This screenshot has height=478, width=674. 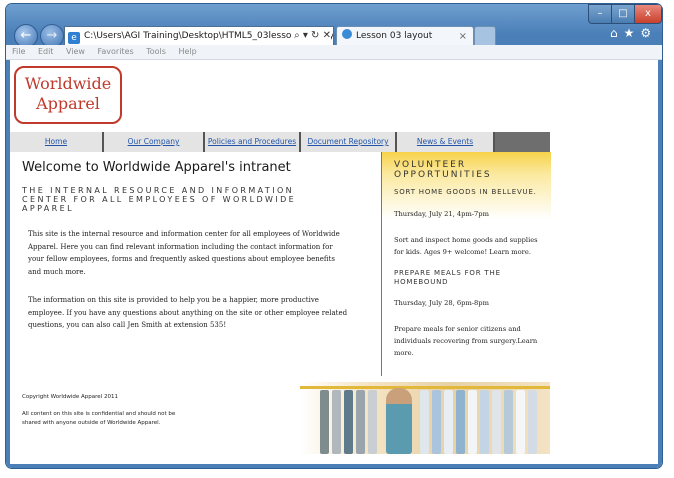 What do you see at coordinates (633, 33) in the screenshot?
I see `toolbar-icons: ⌂★⚙` at bounding box center [633, 33].